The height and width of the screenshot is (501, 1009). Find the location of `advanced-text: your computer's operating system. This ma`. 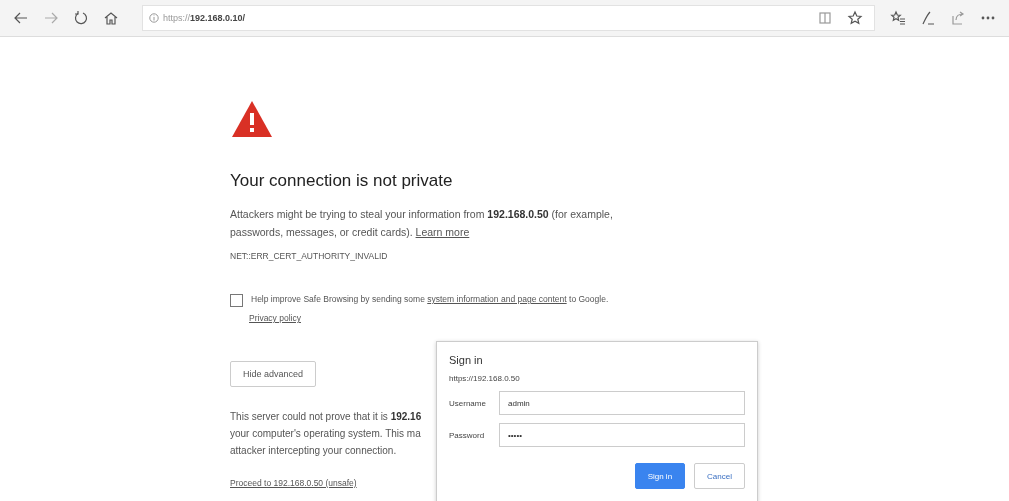

advanced-text: your computer's operating system. This ma is located at coordinates (325, 434).